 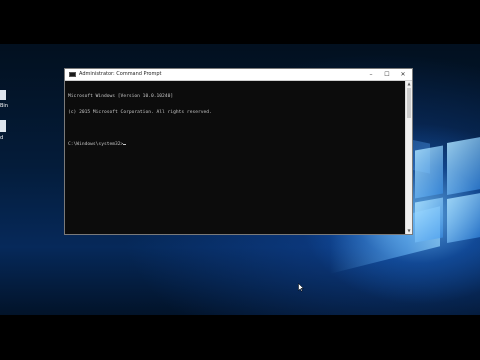 What do you see at coordinates (403, 74) in the screenshot?
I see `close-button: ✕` at bounding box center [403, 74].